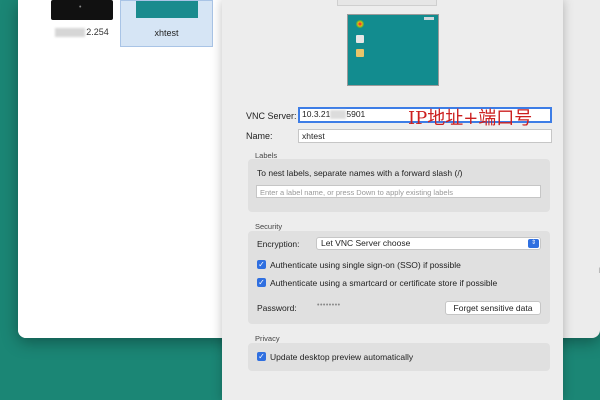 This screenshot has height=400, width=600. I want to click on connection-tile-selected: xhtest, so click(166, 23).